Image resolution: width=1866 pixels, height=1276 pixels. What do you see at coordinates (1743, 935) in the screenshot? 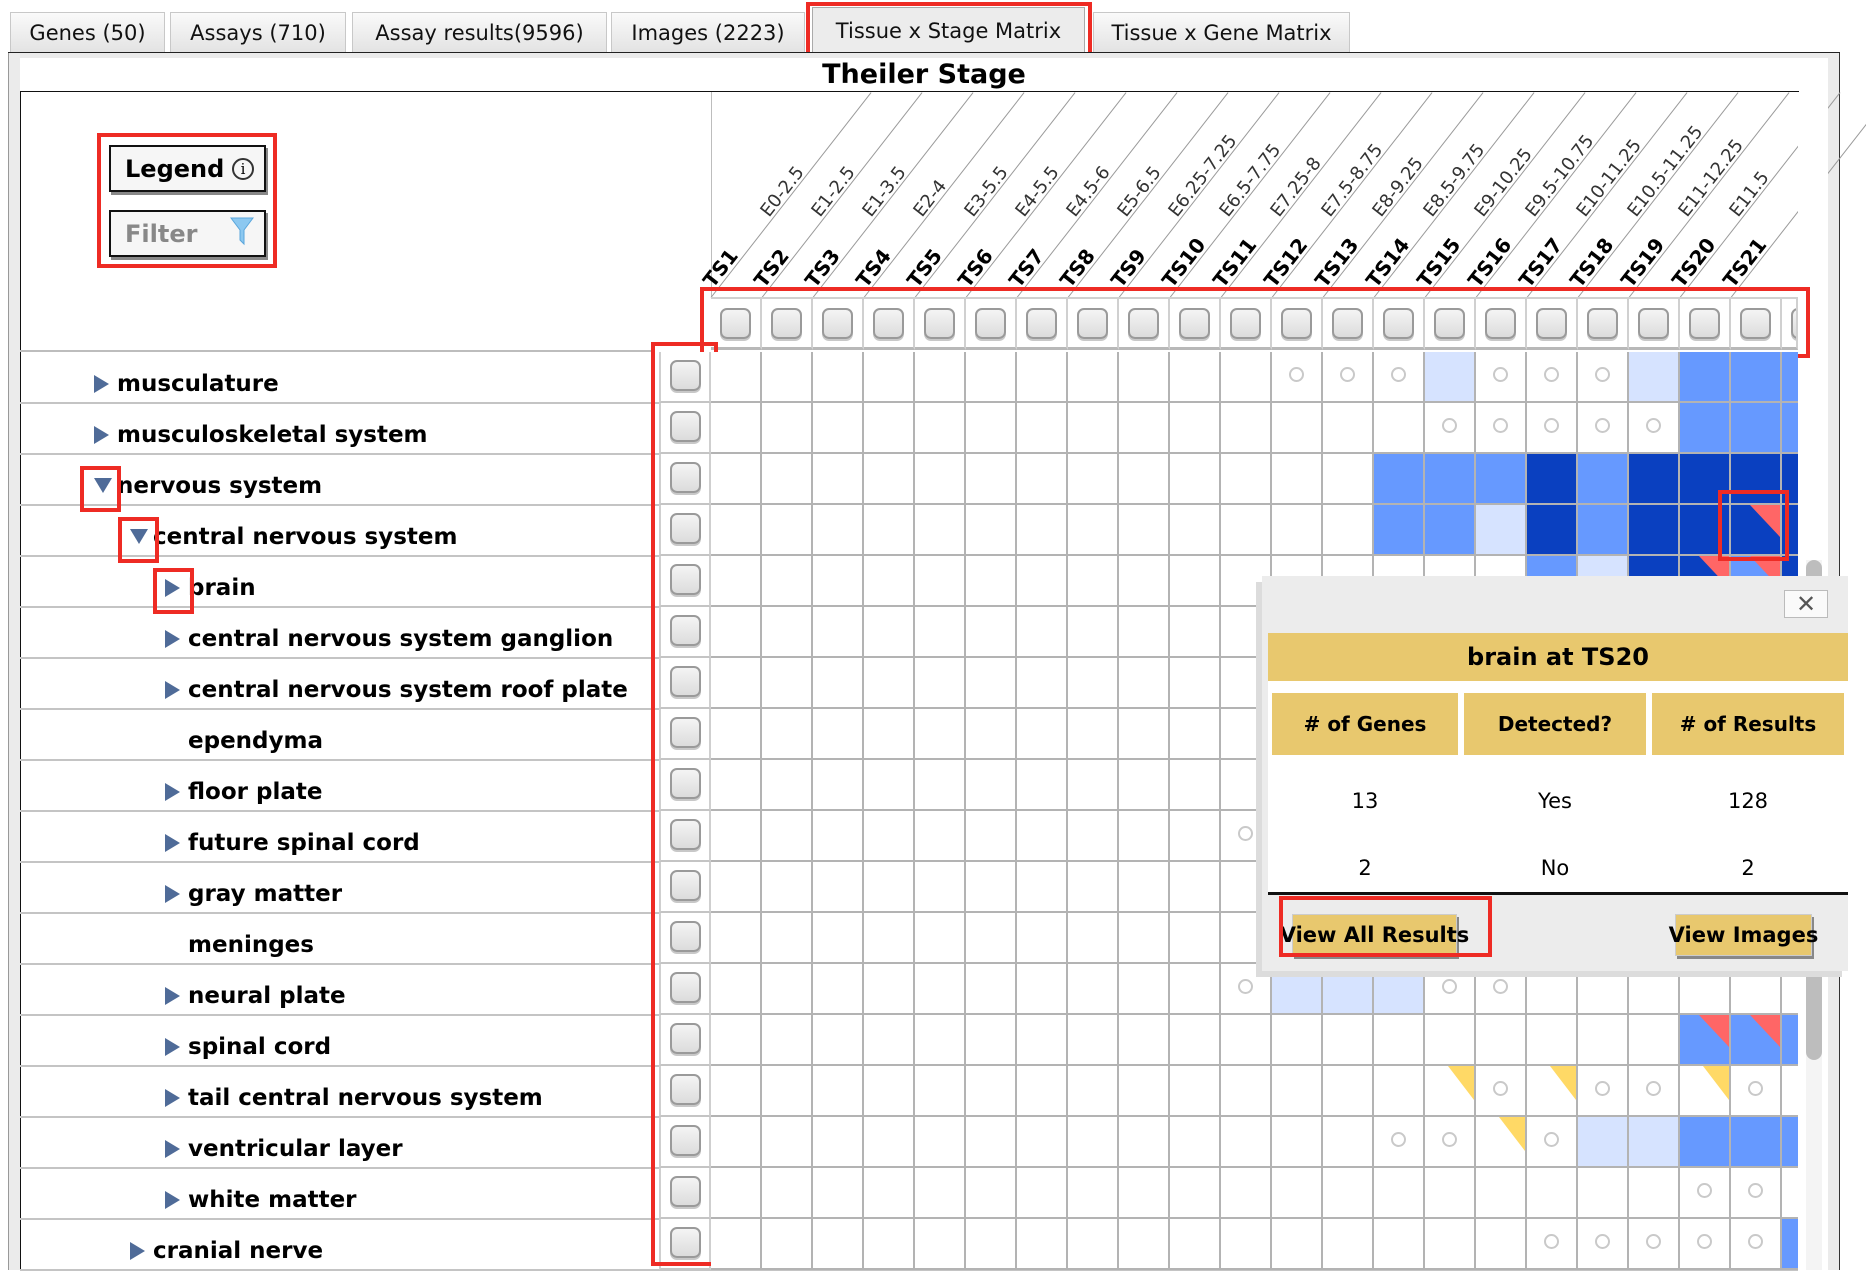
I see `view-images-button: View Images` at bounding box center [1743, 935].